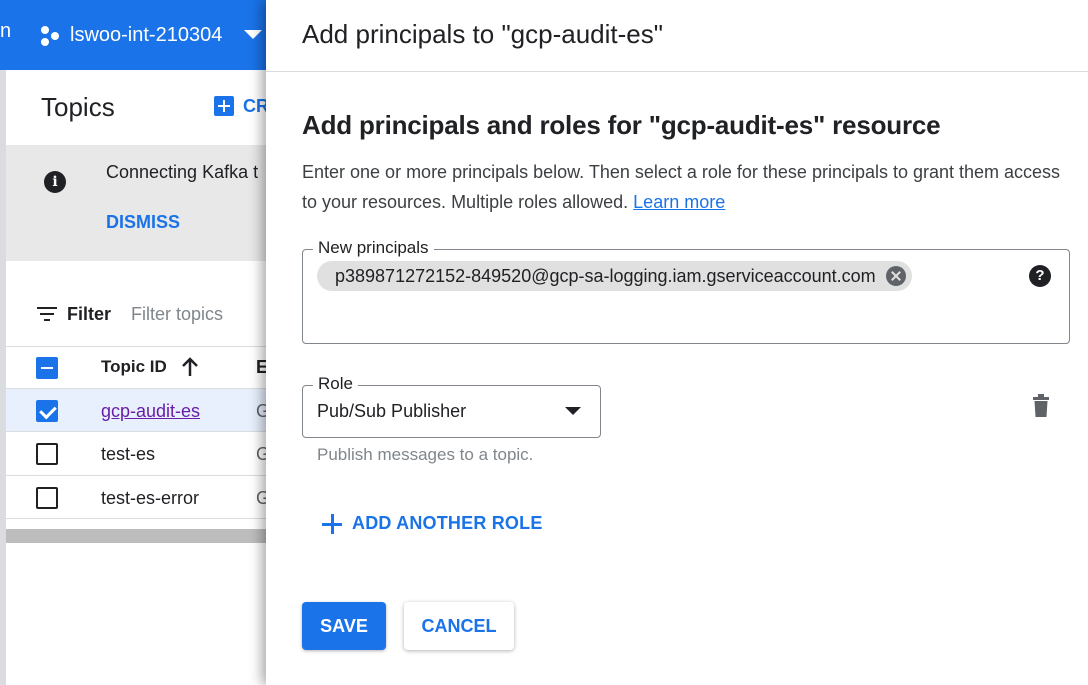 The height and width of the screenshot is (685, 1088). Describe the element at coordinates (392, 411) in the screenshot. I see `role-select-value: Pub/Sub Publisher` at that location.